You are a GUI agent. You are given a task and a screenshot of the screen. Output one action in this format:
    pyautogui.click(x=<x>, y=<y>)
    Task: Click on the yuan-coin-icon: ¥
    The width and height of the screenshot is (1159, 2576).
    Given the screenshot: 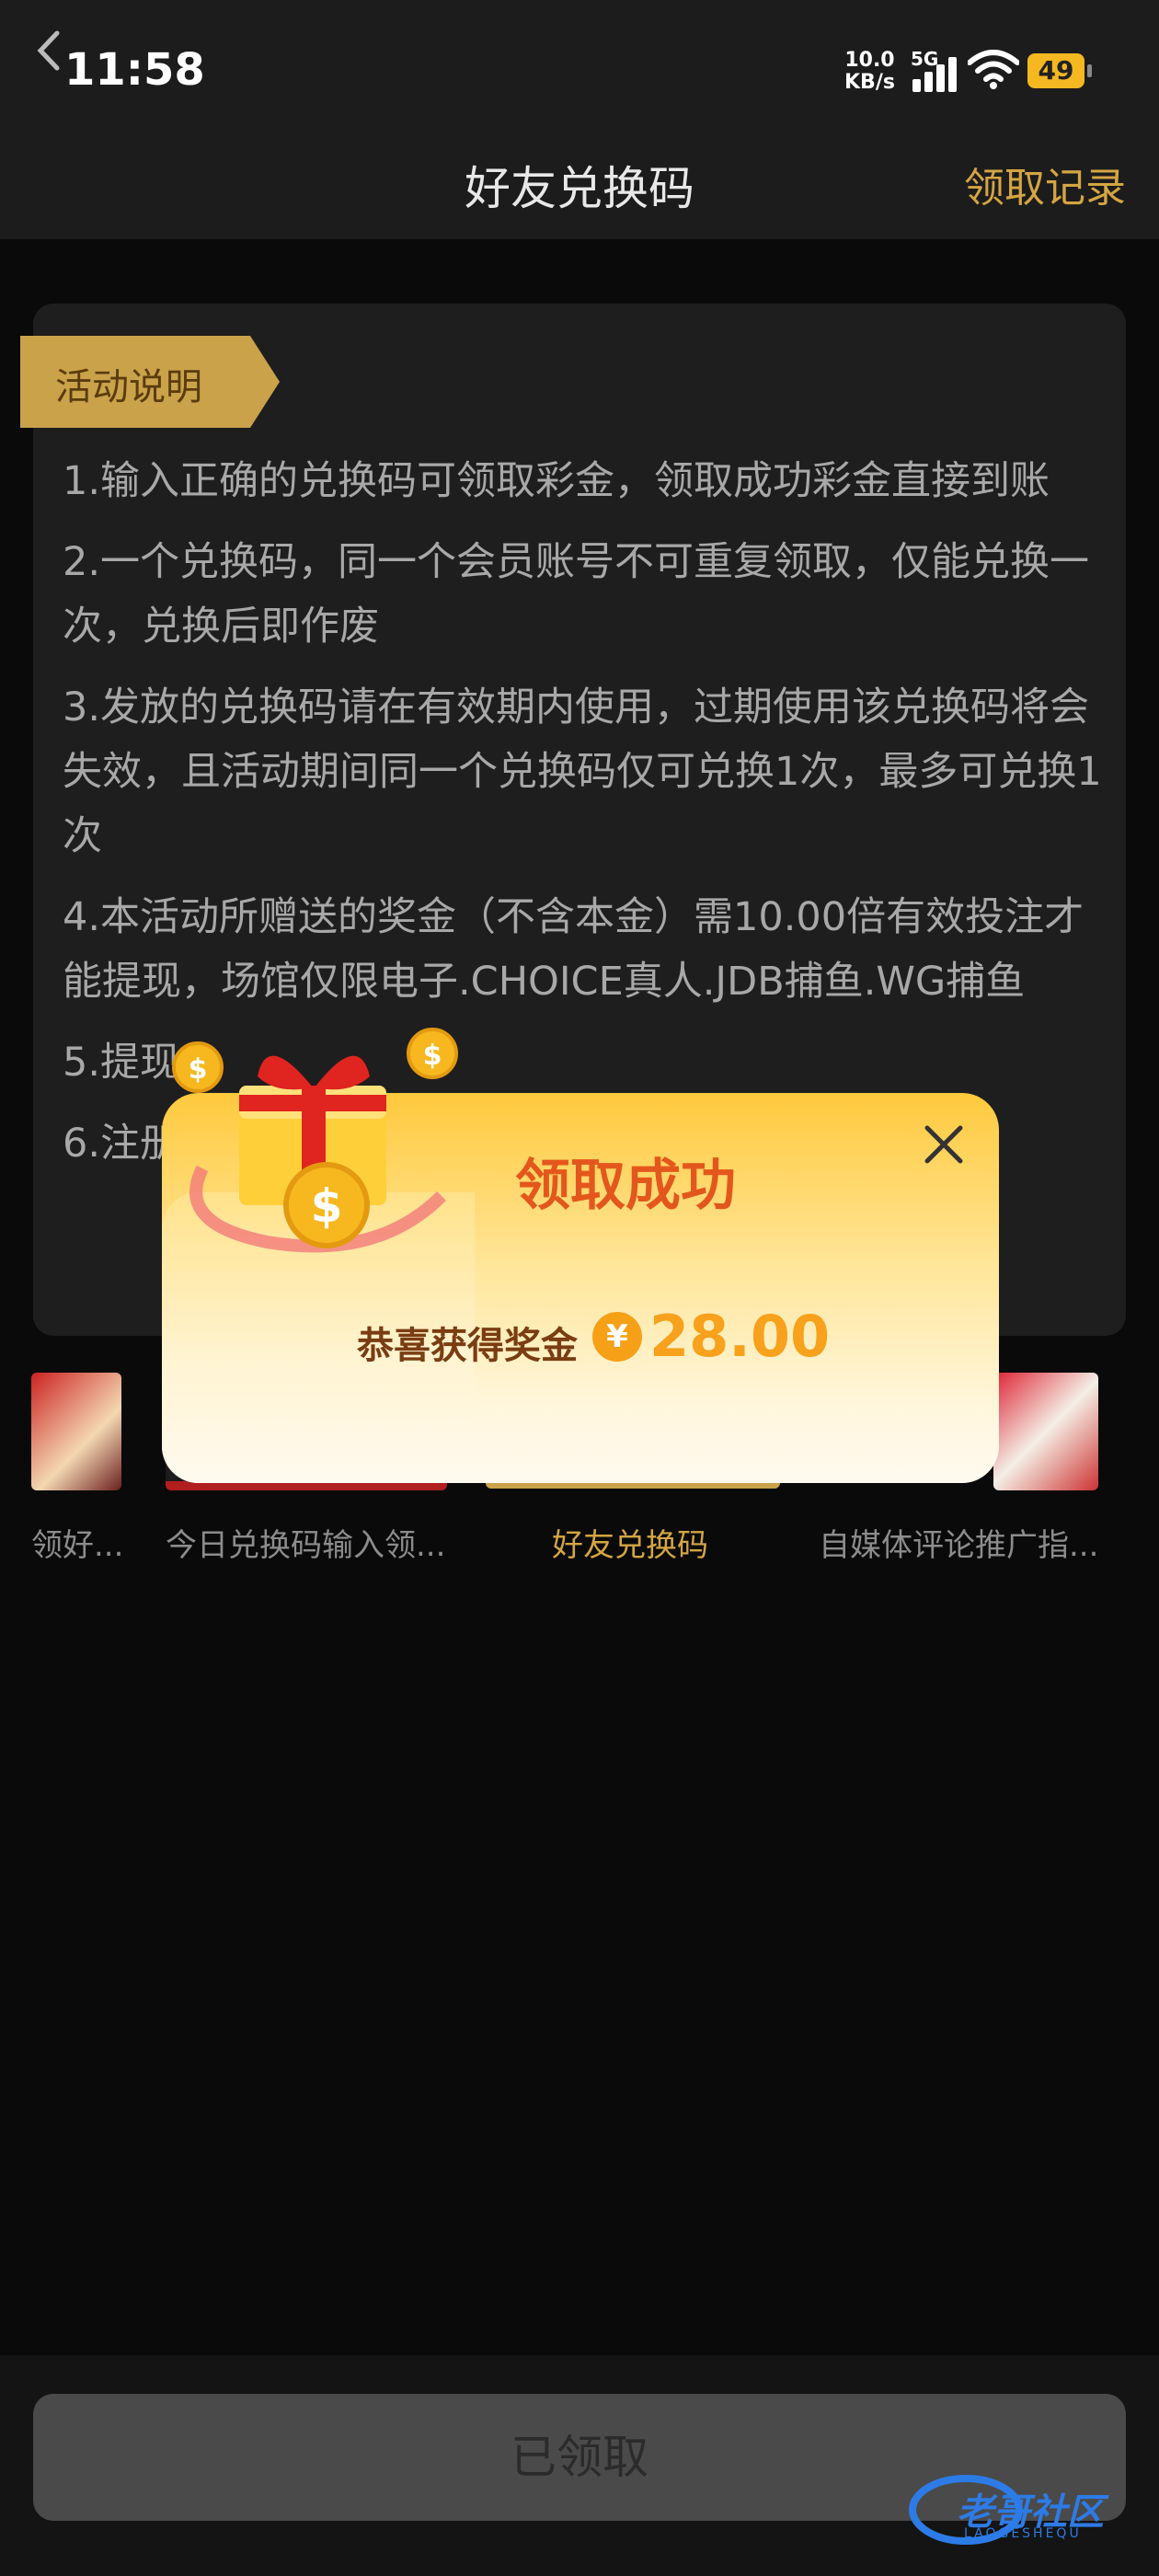 What is the action you would take?
    pyautogui.click(x=617, y=1337)
    